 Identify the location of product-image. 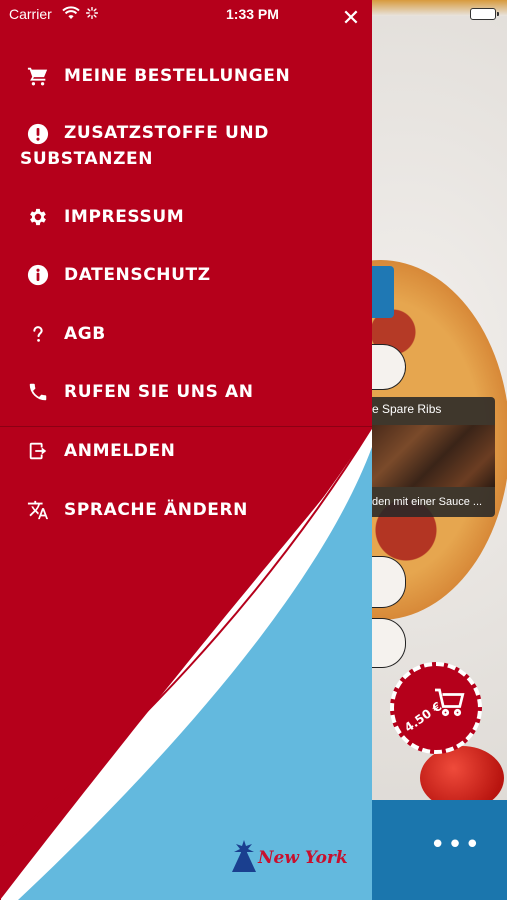
(433, 456).